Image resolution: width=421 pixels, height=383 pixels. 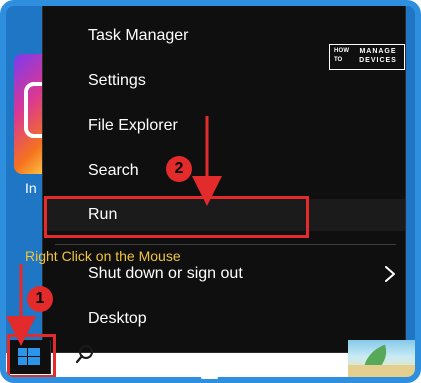 I want to click on menu-item-shutdown-label: Shut down or sign out, so click(x=165, y=273).